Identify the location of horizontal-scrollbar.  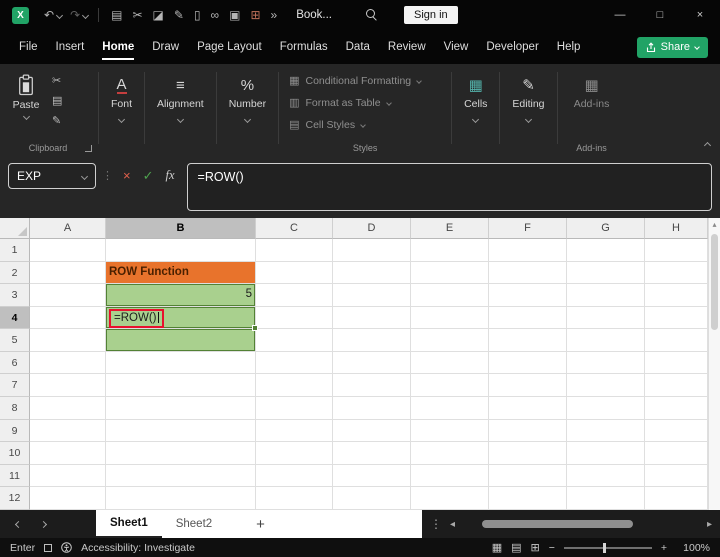
(581, 524).